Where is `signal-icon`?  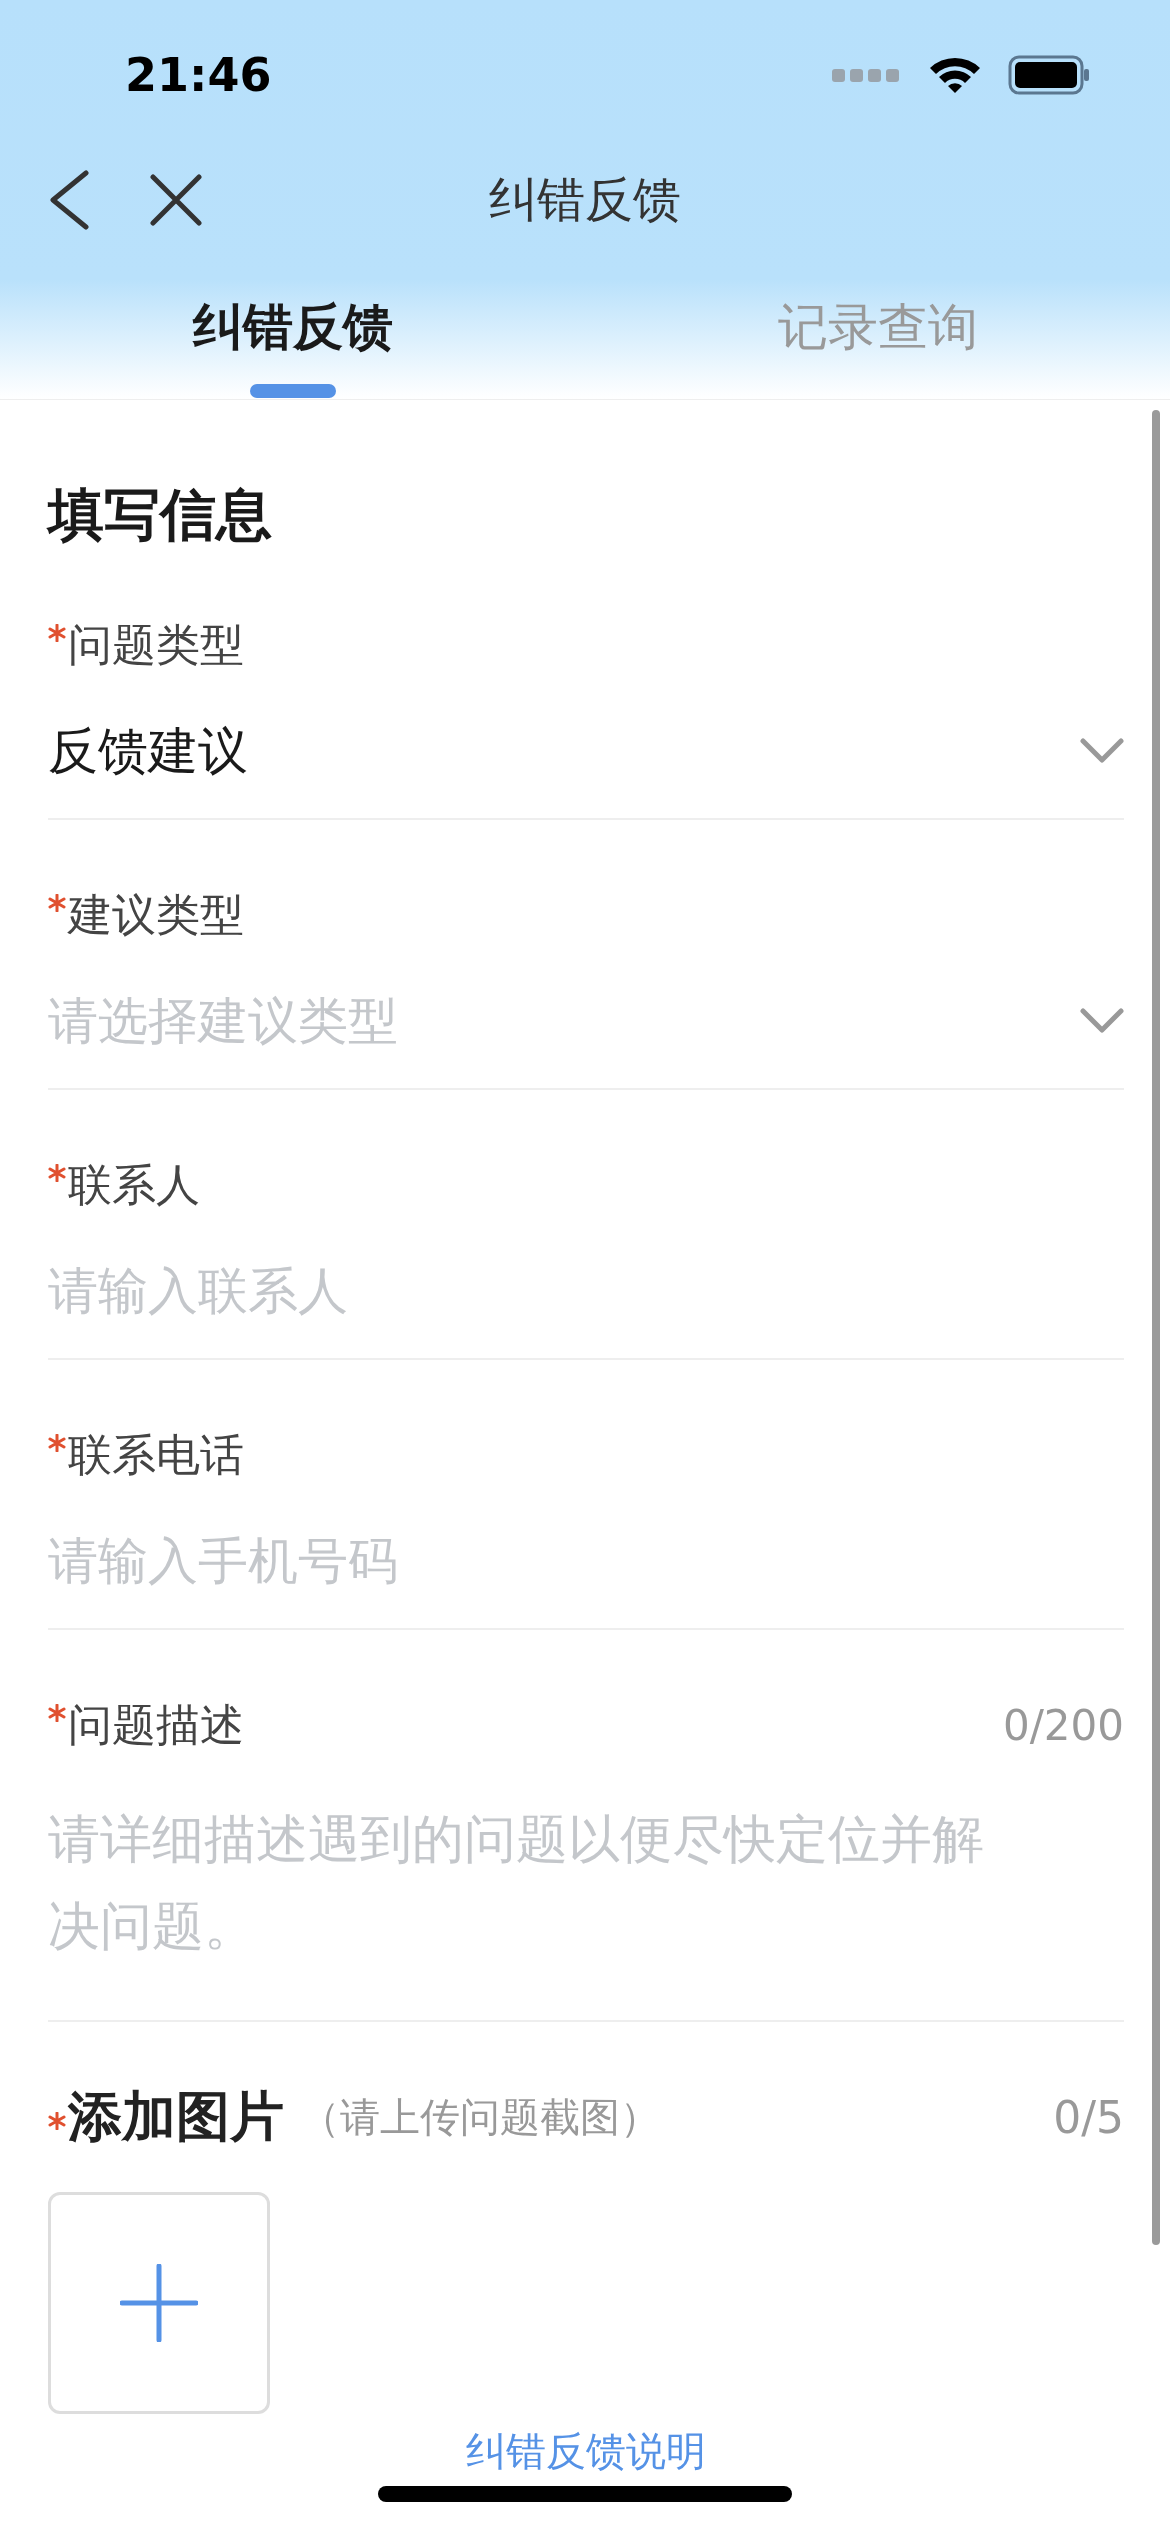 signal-icon is located at coordinates (867, 75).